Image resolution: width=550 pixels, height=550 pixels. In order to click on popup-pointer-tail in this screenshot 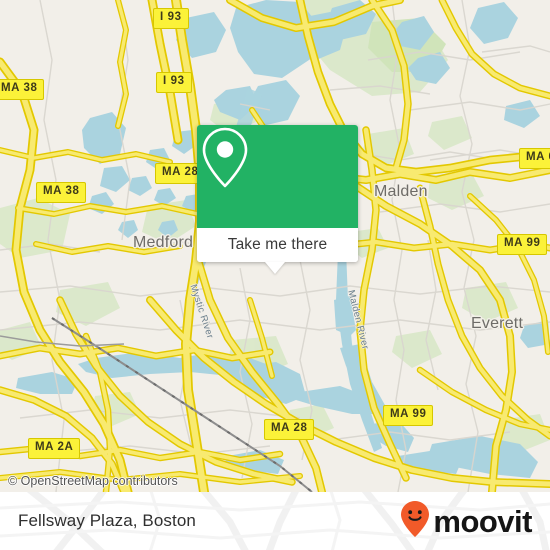, I will do `click(275, 268)`.